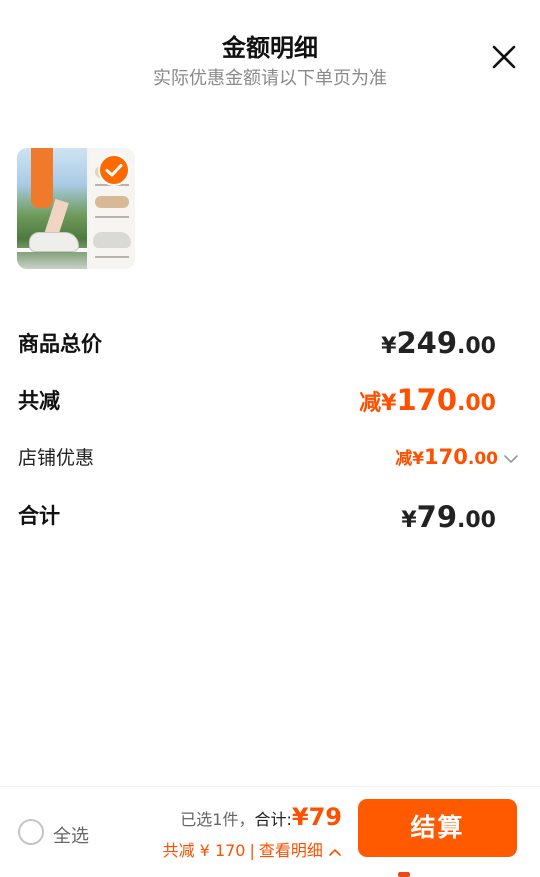  Describe the element at coordinates (71, 835) in the screenshot. I see `select-all-label: 全选` at that location.